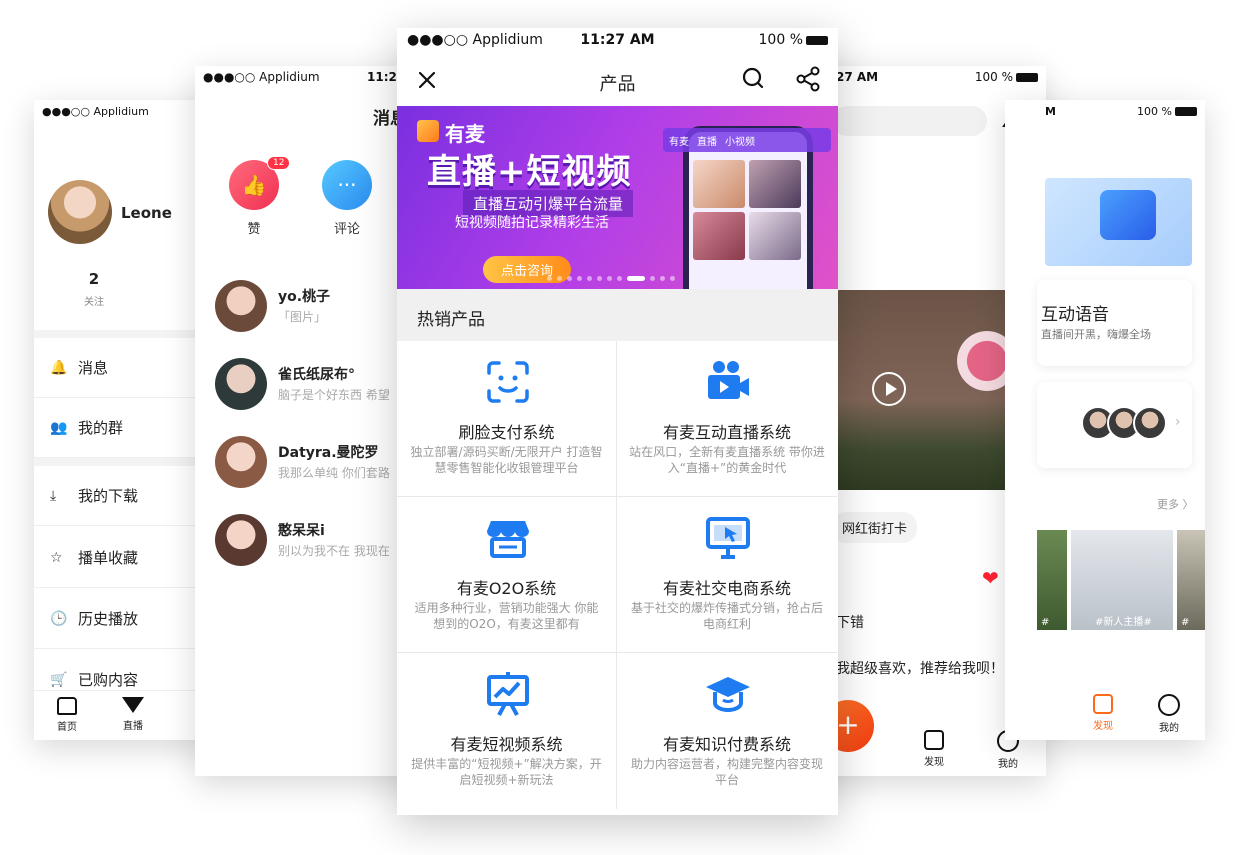 The height and width of the screenshot is (855, 1239). Describe the element at coordinates (728, 695) in the screenshot. I see `graduation-cap-icon` at that location.